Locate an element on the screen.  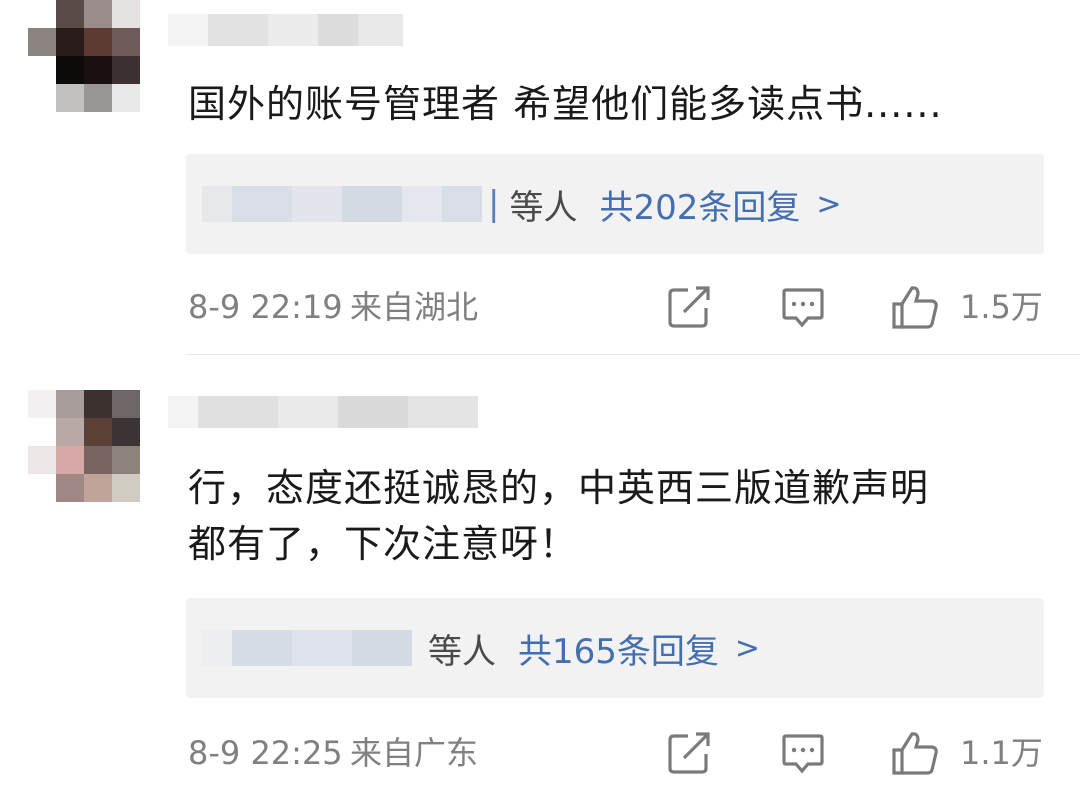
like-count: 1.1万 is located at coordinates (1001, 753).